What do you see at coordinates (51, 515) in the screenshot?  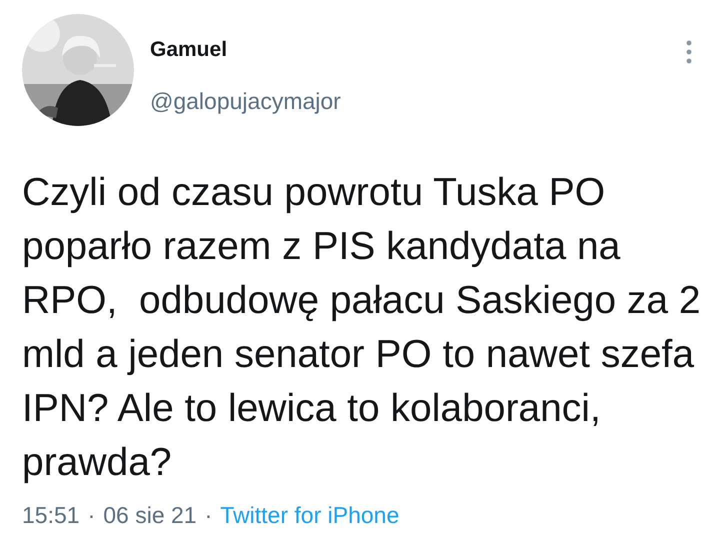 I see `tweet-time: 15:51` at bounding box center [51, 515].